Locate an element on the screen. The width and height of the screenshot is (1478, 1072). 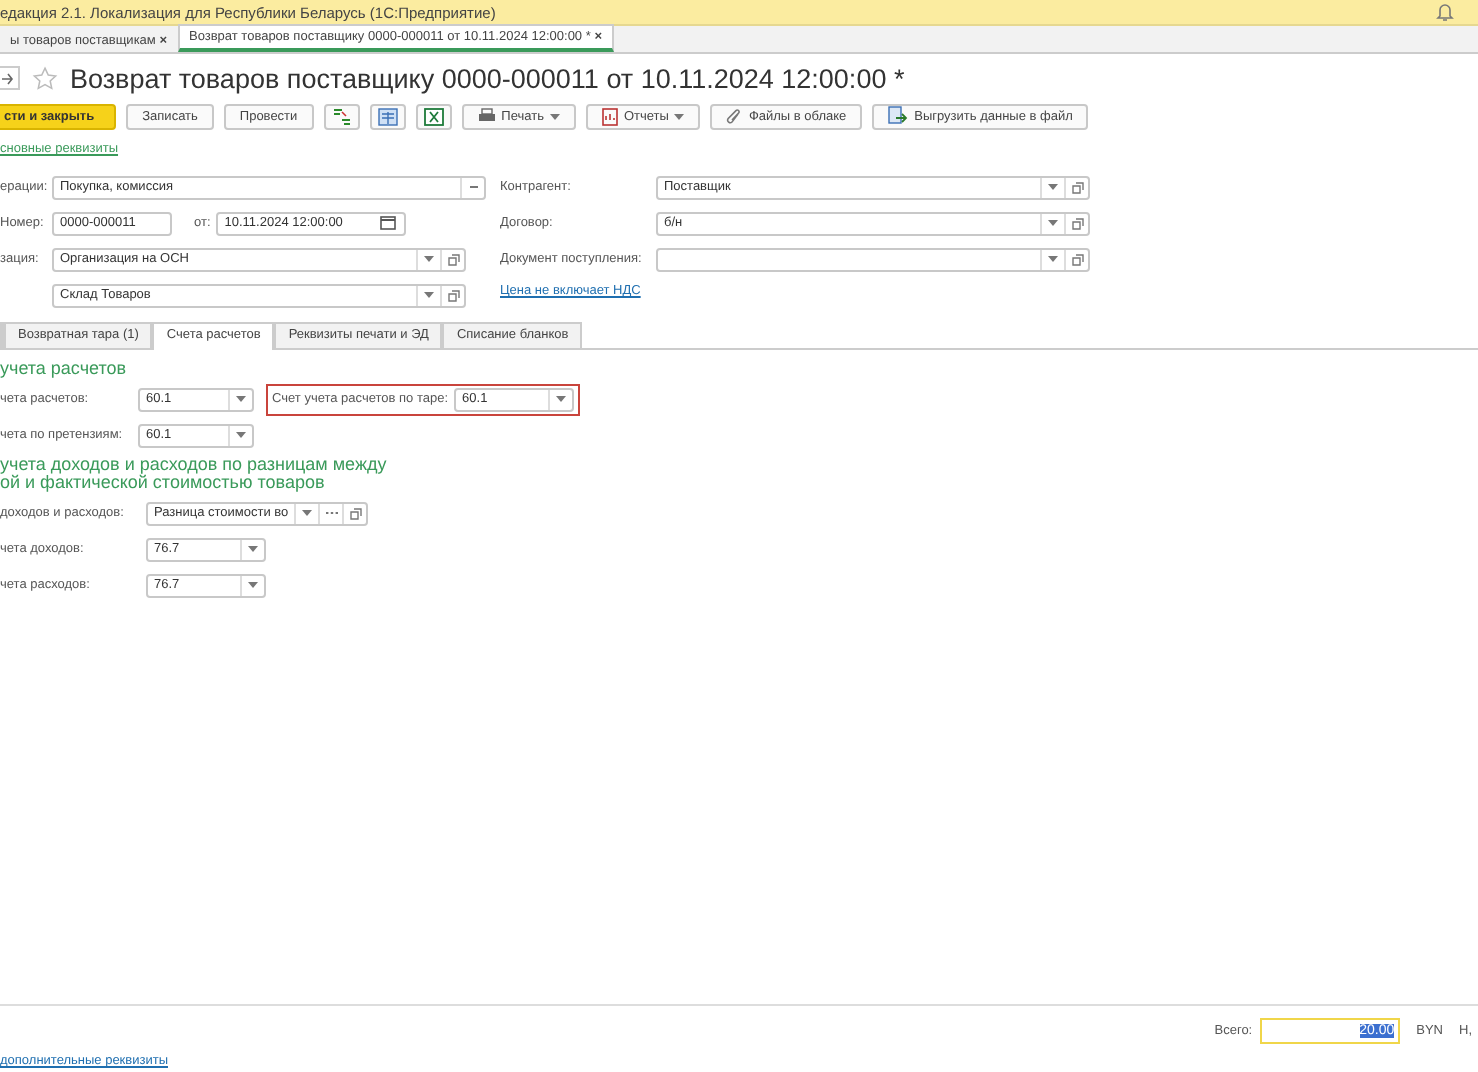
table-icon is located at coordinates (387, 116).